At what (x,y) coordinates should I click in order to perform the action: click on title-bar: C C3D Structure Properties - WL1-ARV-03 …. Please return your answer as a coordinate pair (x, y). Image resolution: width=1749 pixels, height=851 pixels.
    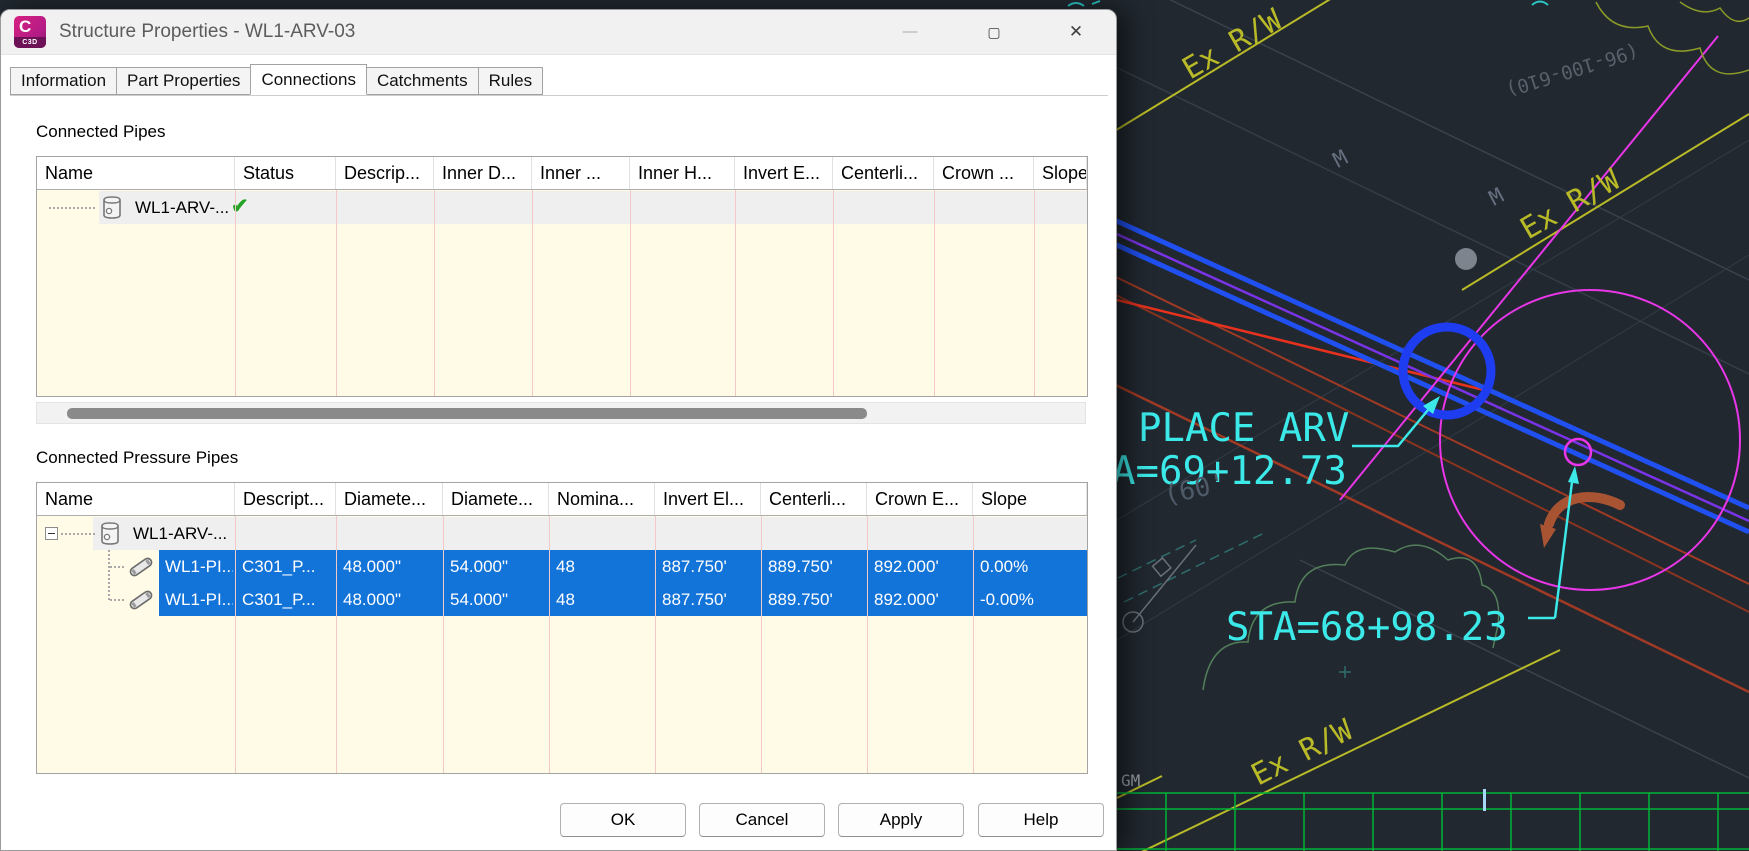
    Looking at the image, I should click on (558, 32).